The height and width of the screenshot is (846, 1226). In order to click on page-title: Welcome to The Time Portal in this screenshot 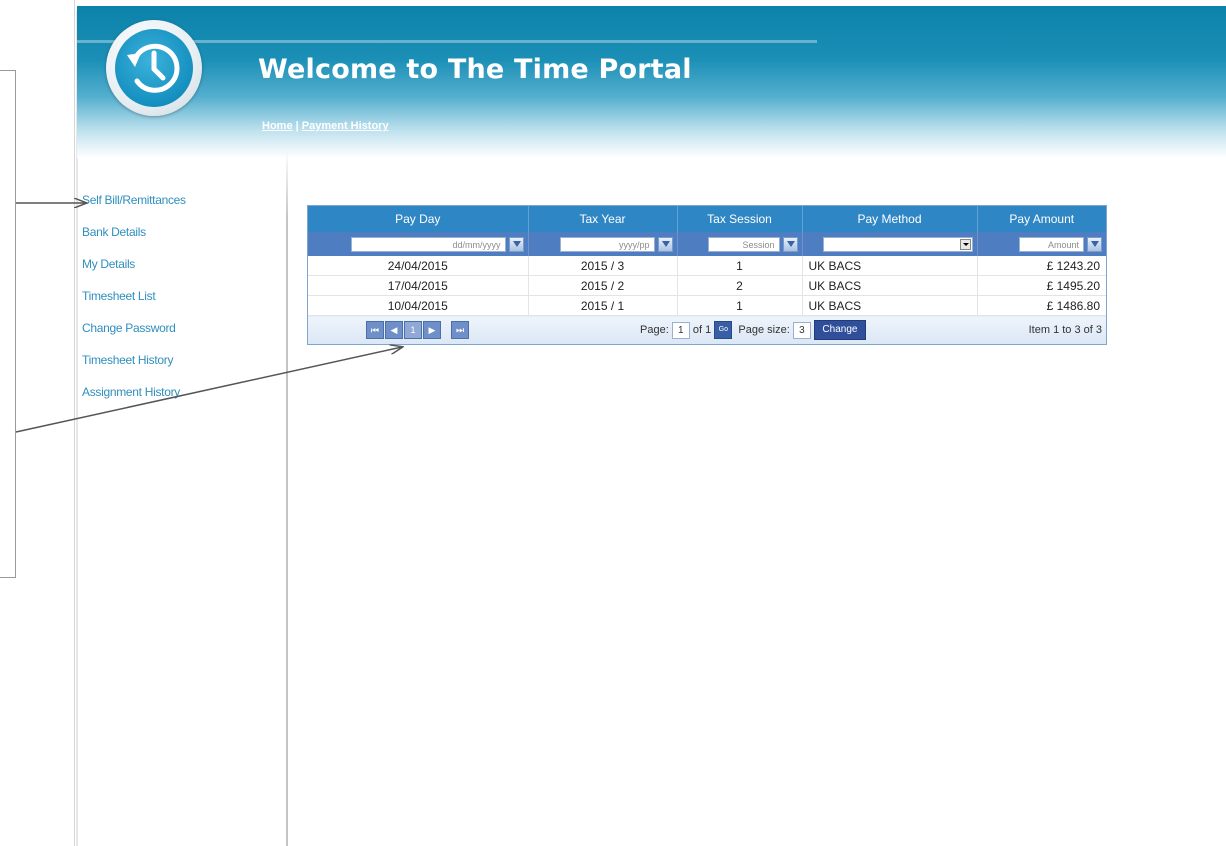, I will do `click(475, 69)`.